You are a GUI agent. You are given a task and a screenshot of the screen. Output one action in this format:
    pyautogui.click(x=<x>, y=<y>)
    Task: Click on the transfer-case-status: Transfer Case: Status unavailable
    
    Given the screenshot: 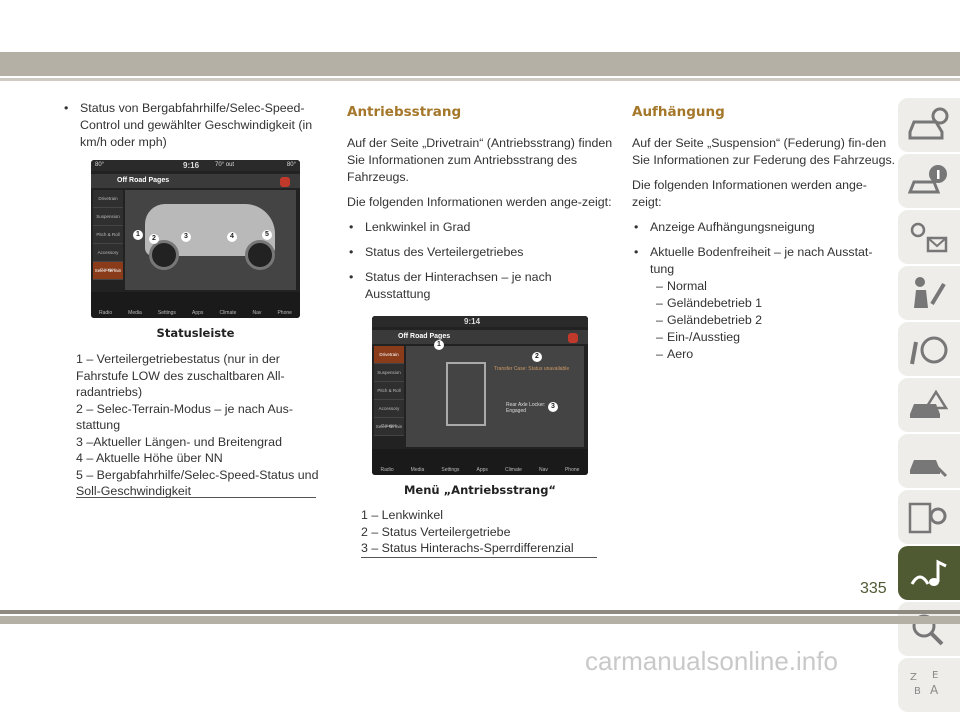 What is the action you would take?
    pyautogui.click(x=532, y=369)
    